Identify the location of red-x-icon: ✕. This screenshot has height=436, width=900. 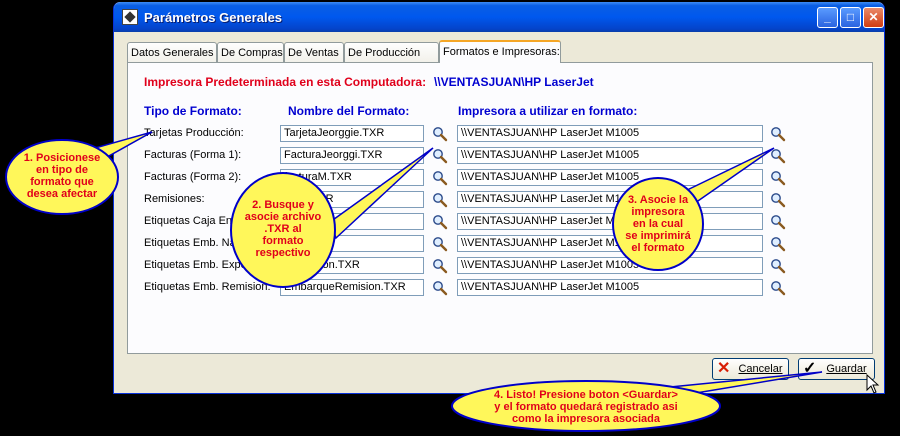
(724, 368).